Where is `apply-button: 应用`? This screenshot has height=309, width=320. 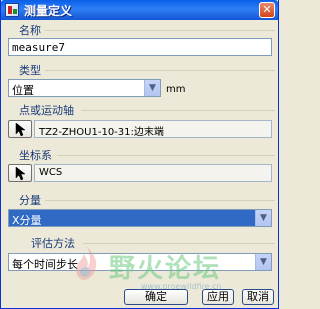
apply-button: 应用 is located at coordinates (218, 297).